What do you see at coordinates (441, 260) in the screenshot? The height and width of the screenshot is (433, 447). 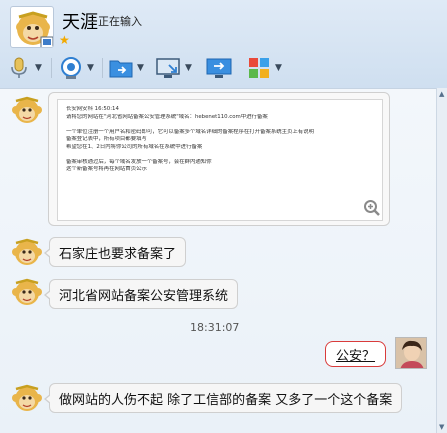 I see `chat-scrollbar: ▲ ▼` at bounding box center [441, 260].